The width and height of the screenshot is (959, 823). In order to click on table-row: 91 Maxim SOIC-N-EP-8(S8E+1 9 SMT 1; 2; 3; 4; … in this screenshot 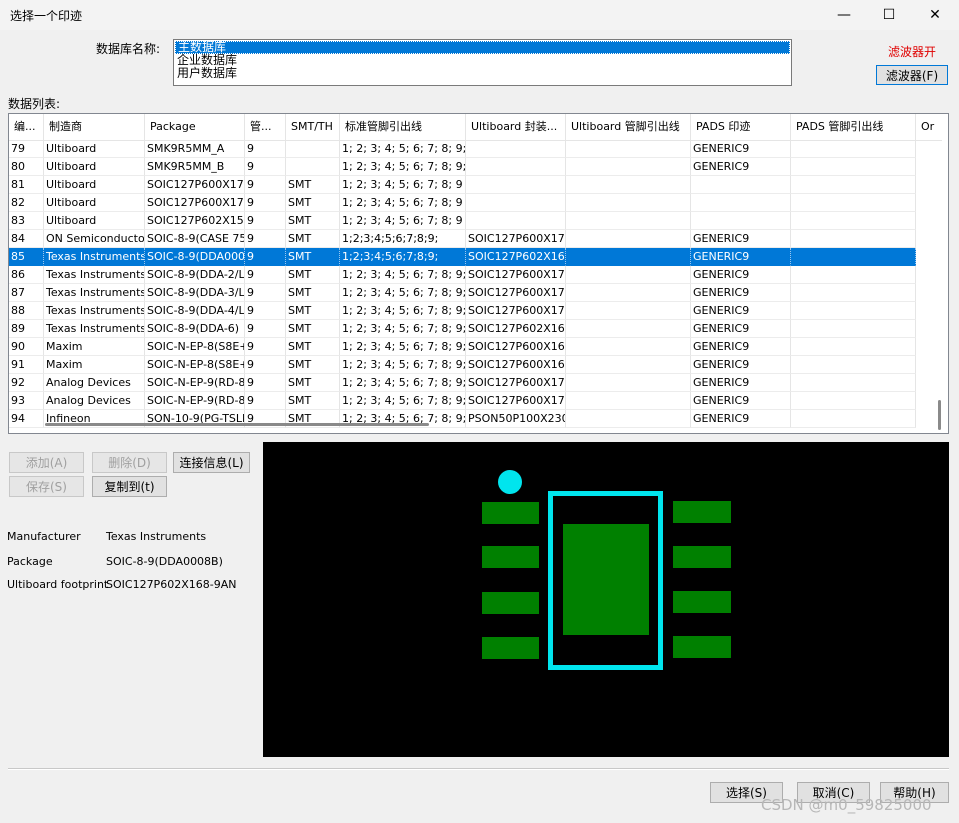, I will do `click(462, 365)`.